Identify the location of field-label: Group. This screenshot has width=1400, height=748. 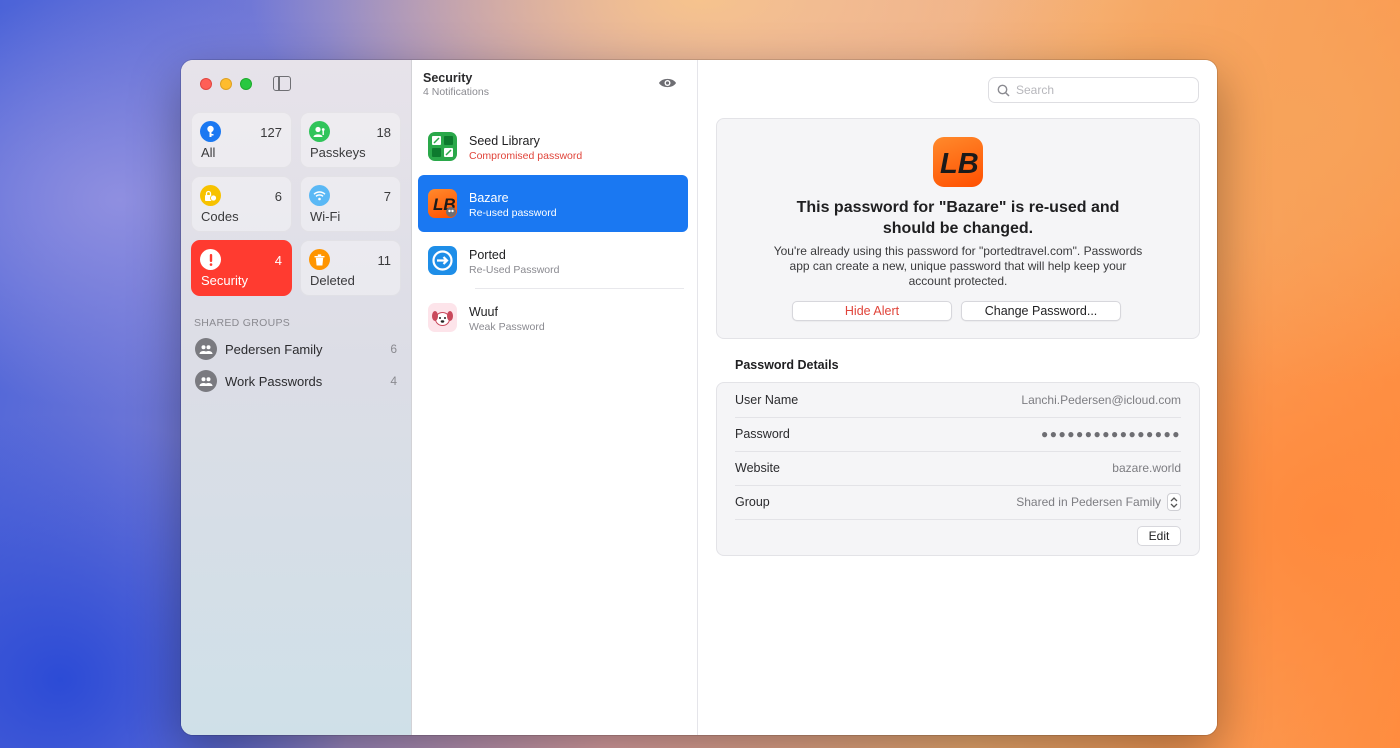
(752, 502).